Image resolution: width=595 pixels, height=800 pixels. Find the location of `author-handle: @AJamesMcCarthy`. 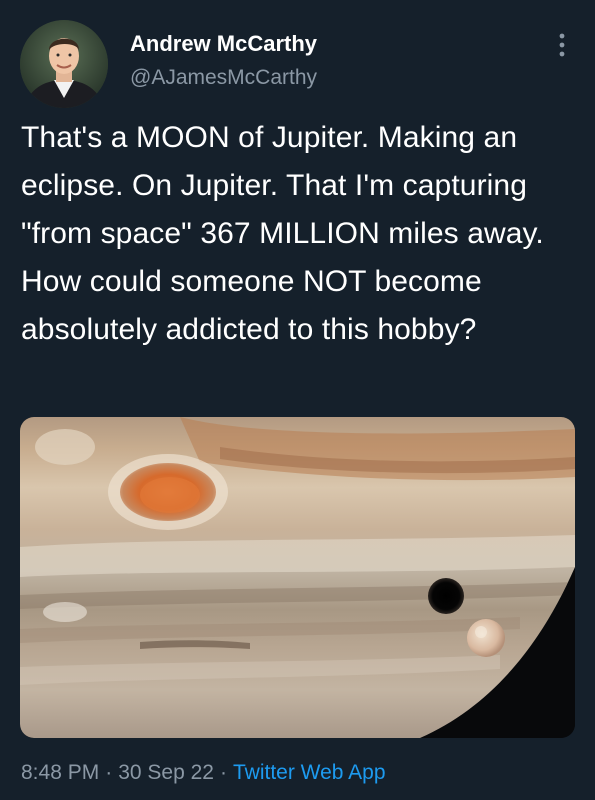

author-handle: @AJamesMcCarthy is located at coordinates (223, 78).